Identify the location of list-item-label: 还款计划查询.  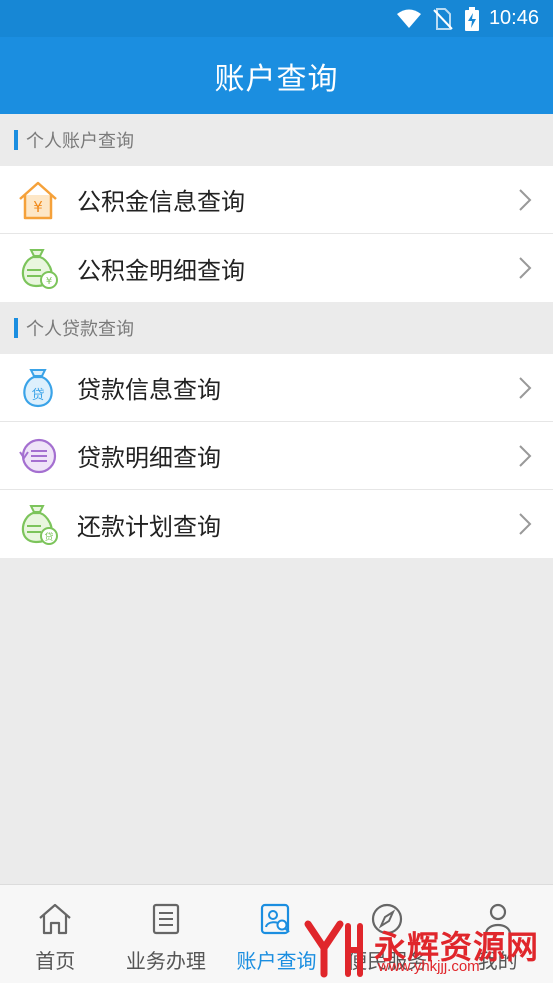
(149, 526).